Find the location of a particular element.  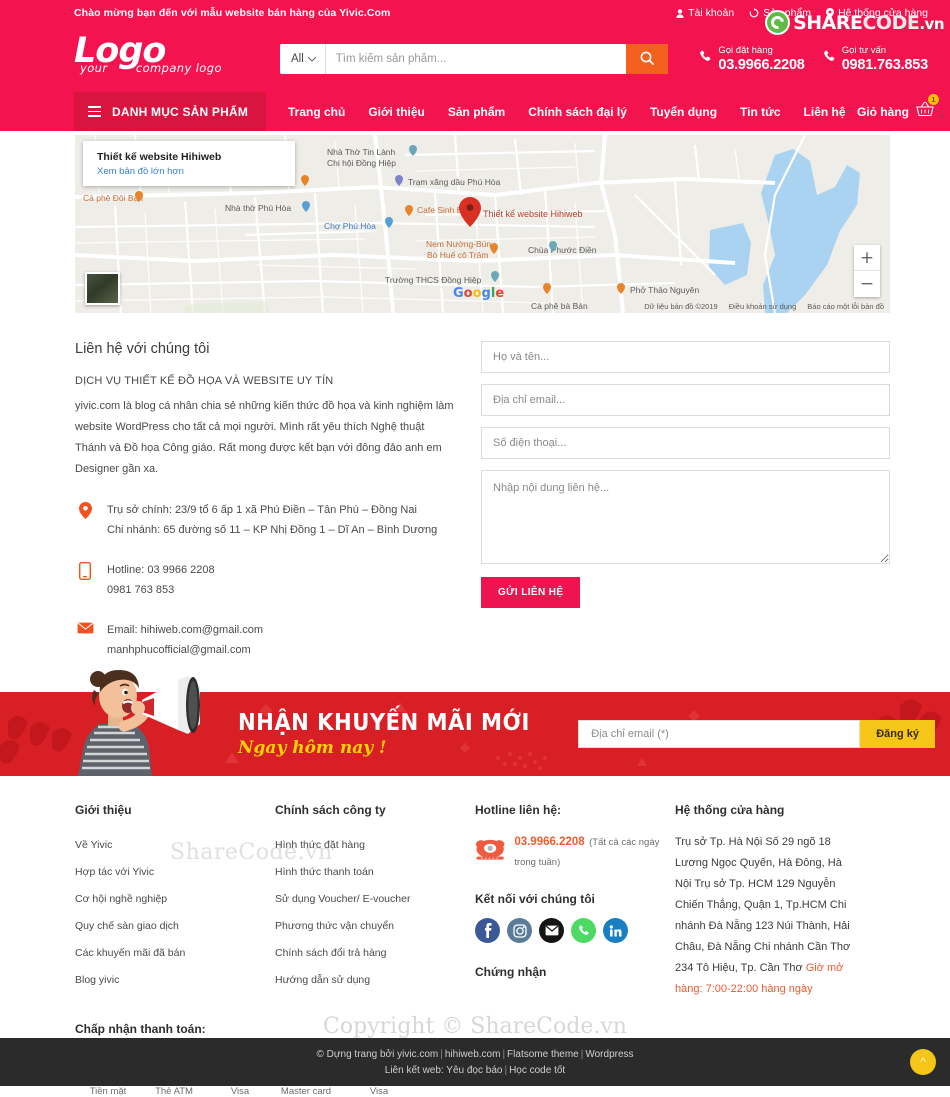

footer-connect-title: Kết nối với chúng tôi is located at coordinates (535, 899).